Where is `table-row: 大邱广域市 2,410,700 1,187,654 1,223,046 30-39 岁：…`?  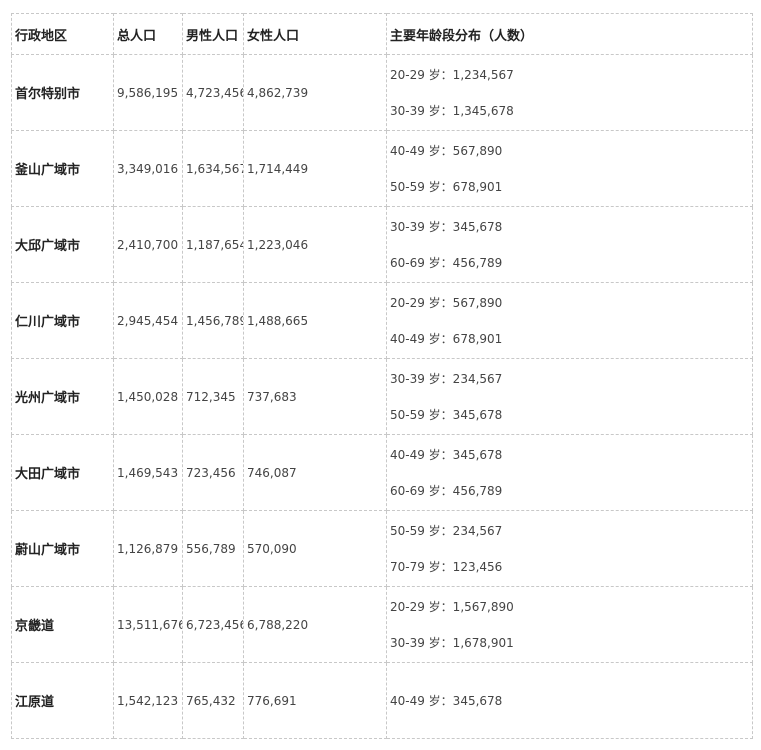
table-row: 大邱广域市 2,410,700 1,187,654 1,223,046 30-39 岁：… is located at coordinates (382, 244).